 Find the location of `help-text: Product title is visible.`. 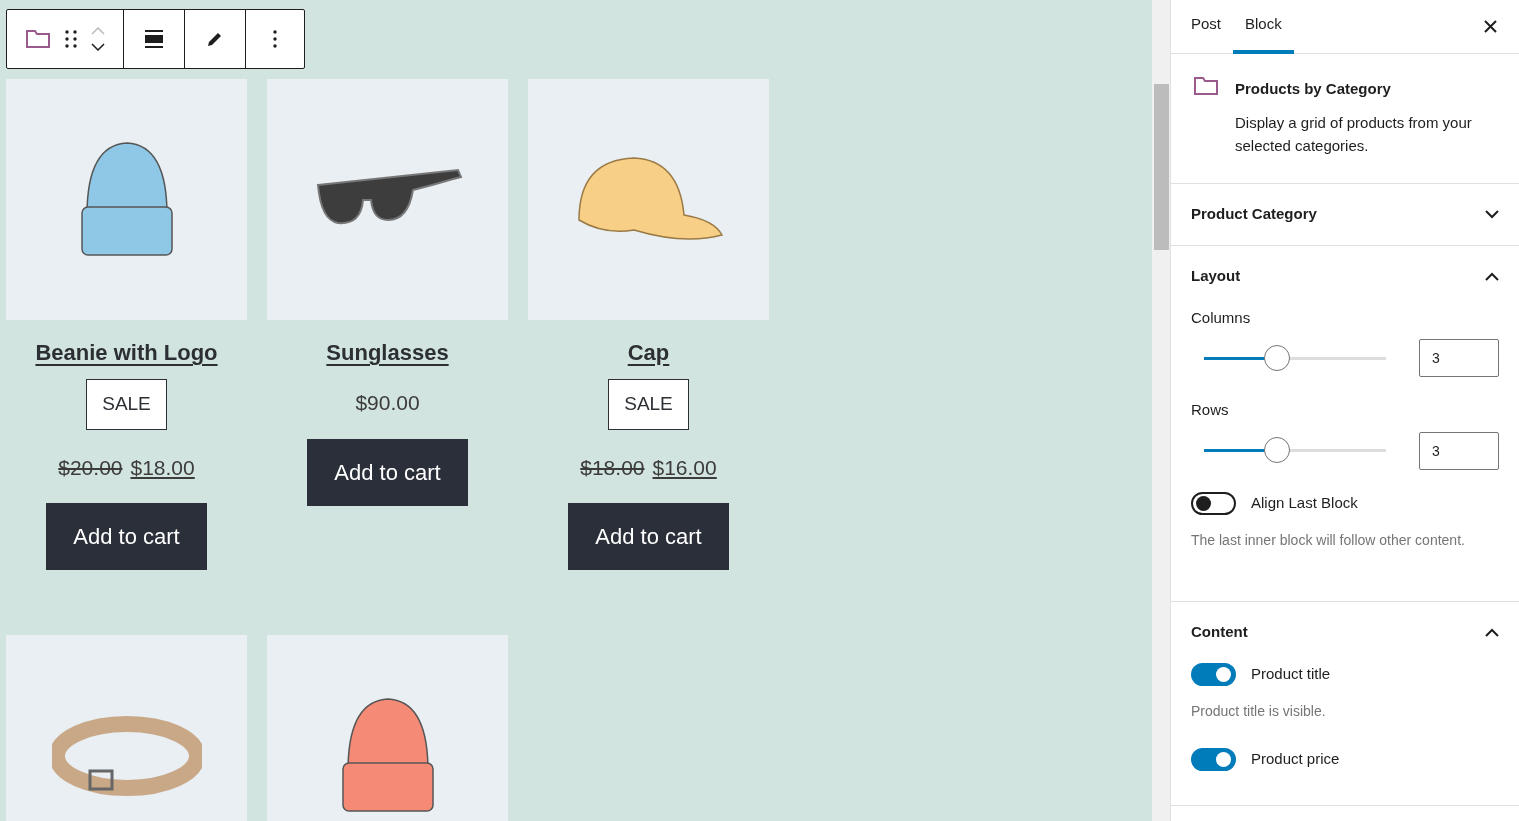

help-text: Product title is visible. is located at coordinates (1259, 711).